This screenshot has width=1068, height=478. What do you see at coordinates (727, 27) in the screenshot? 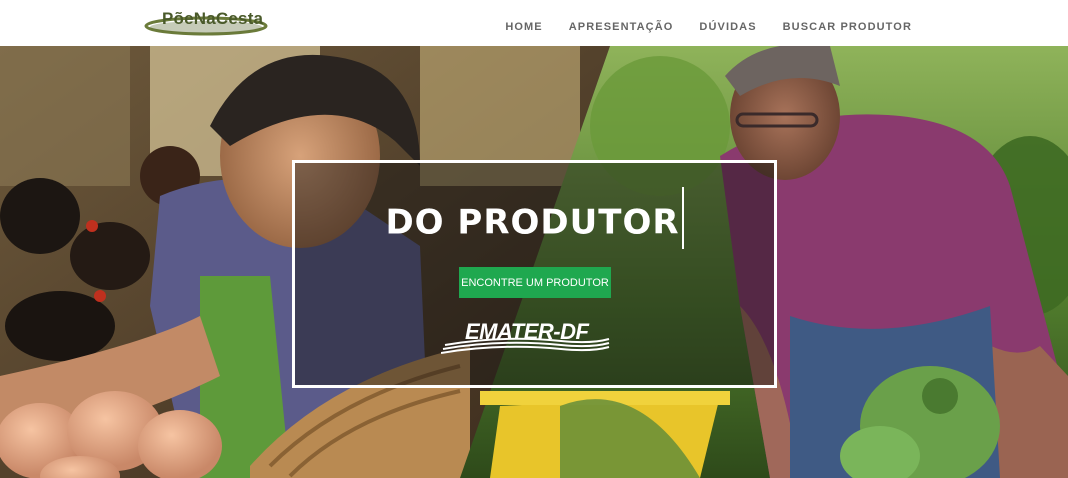
I see `nav-item-duvidas: DÚVIDAS` at bounding box center [727, 27].